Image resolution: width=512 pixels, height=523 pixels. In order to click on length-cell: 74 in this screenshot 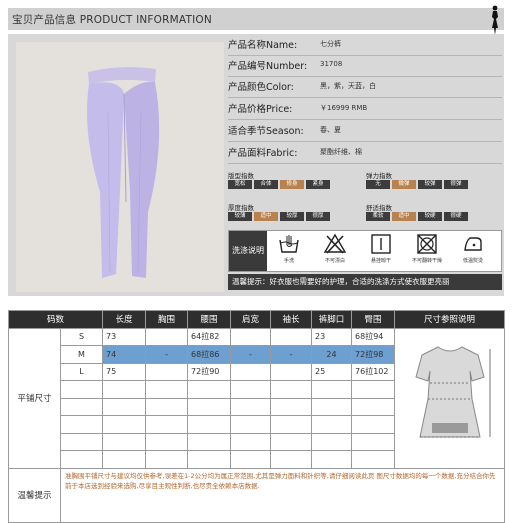, I will do `click(124, 354)`.